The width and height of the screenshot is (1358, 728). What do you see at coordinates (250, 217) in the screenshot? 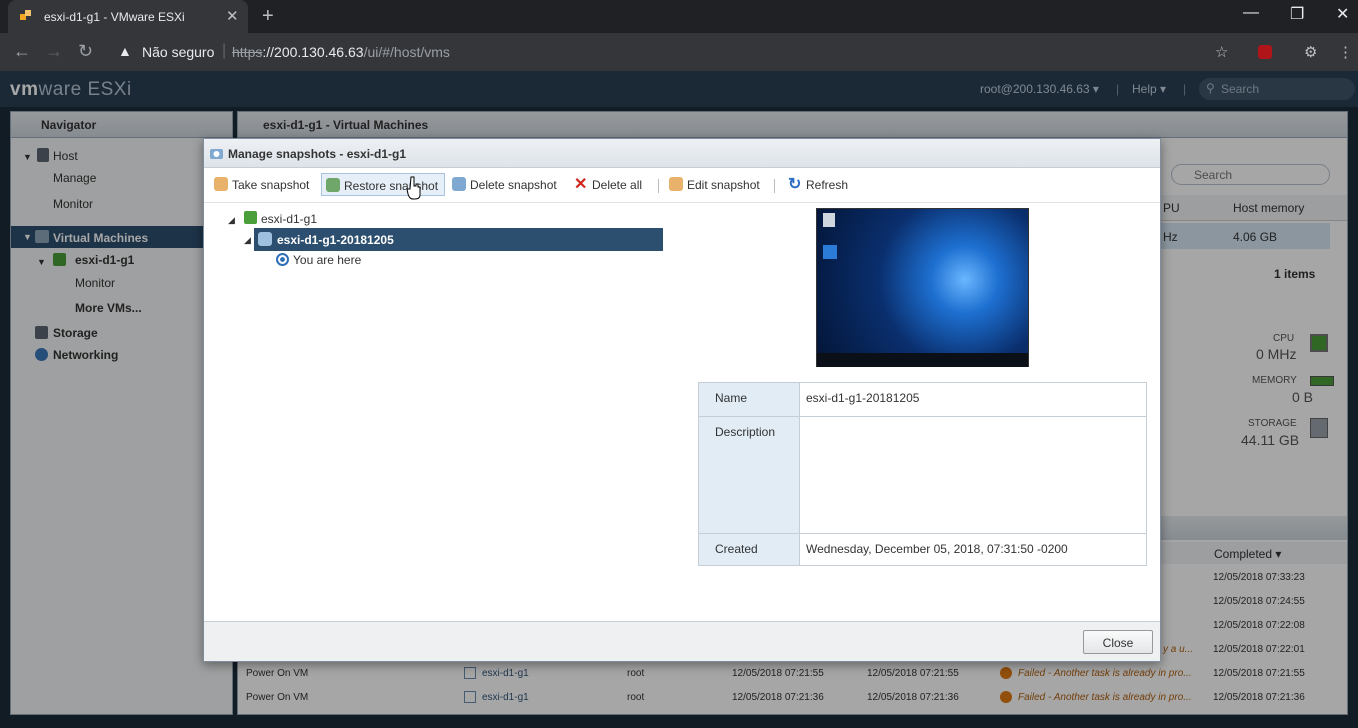
I see `vm-powered-icon` at bounding box center [250, 217].